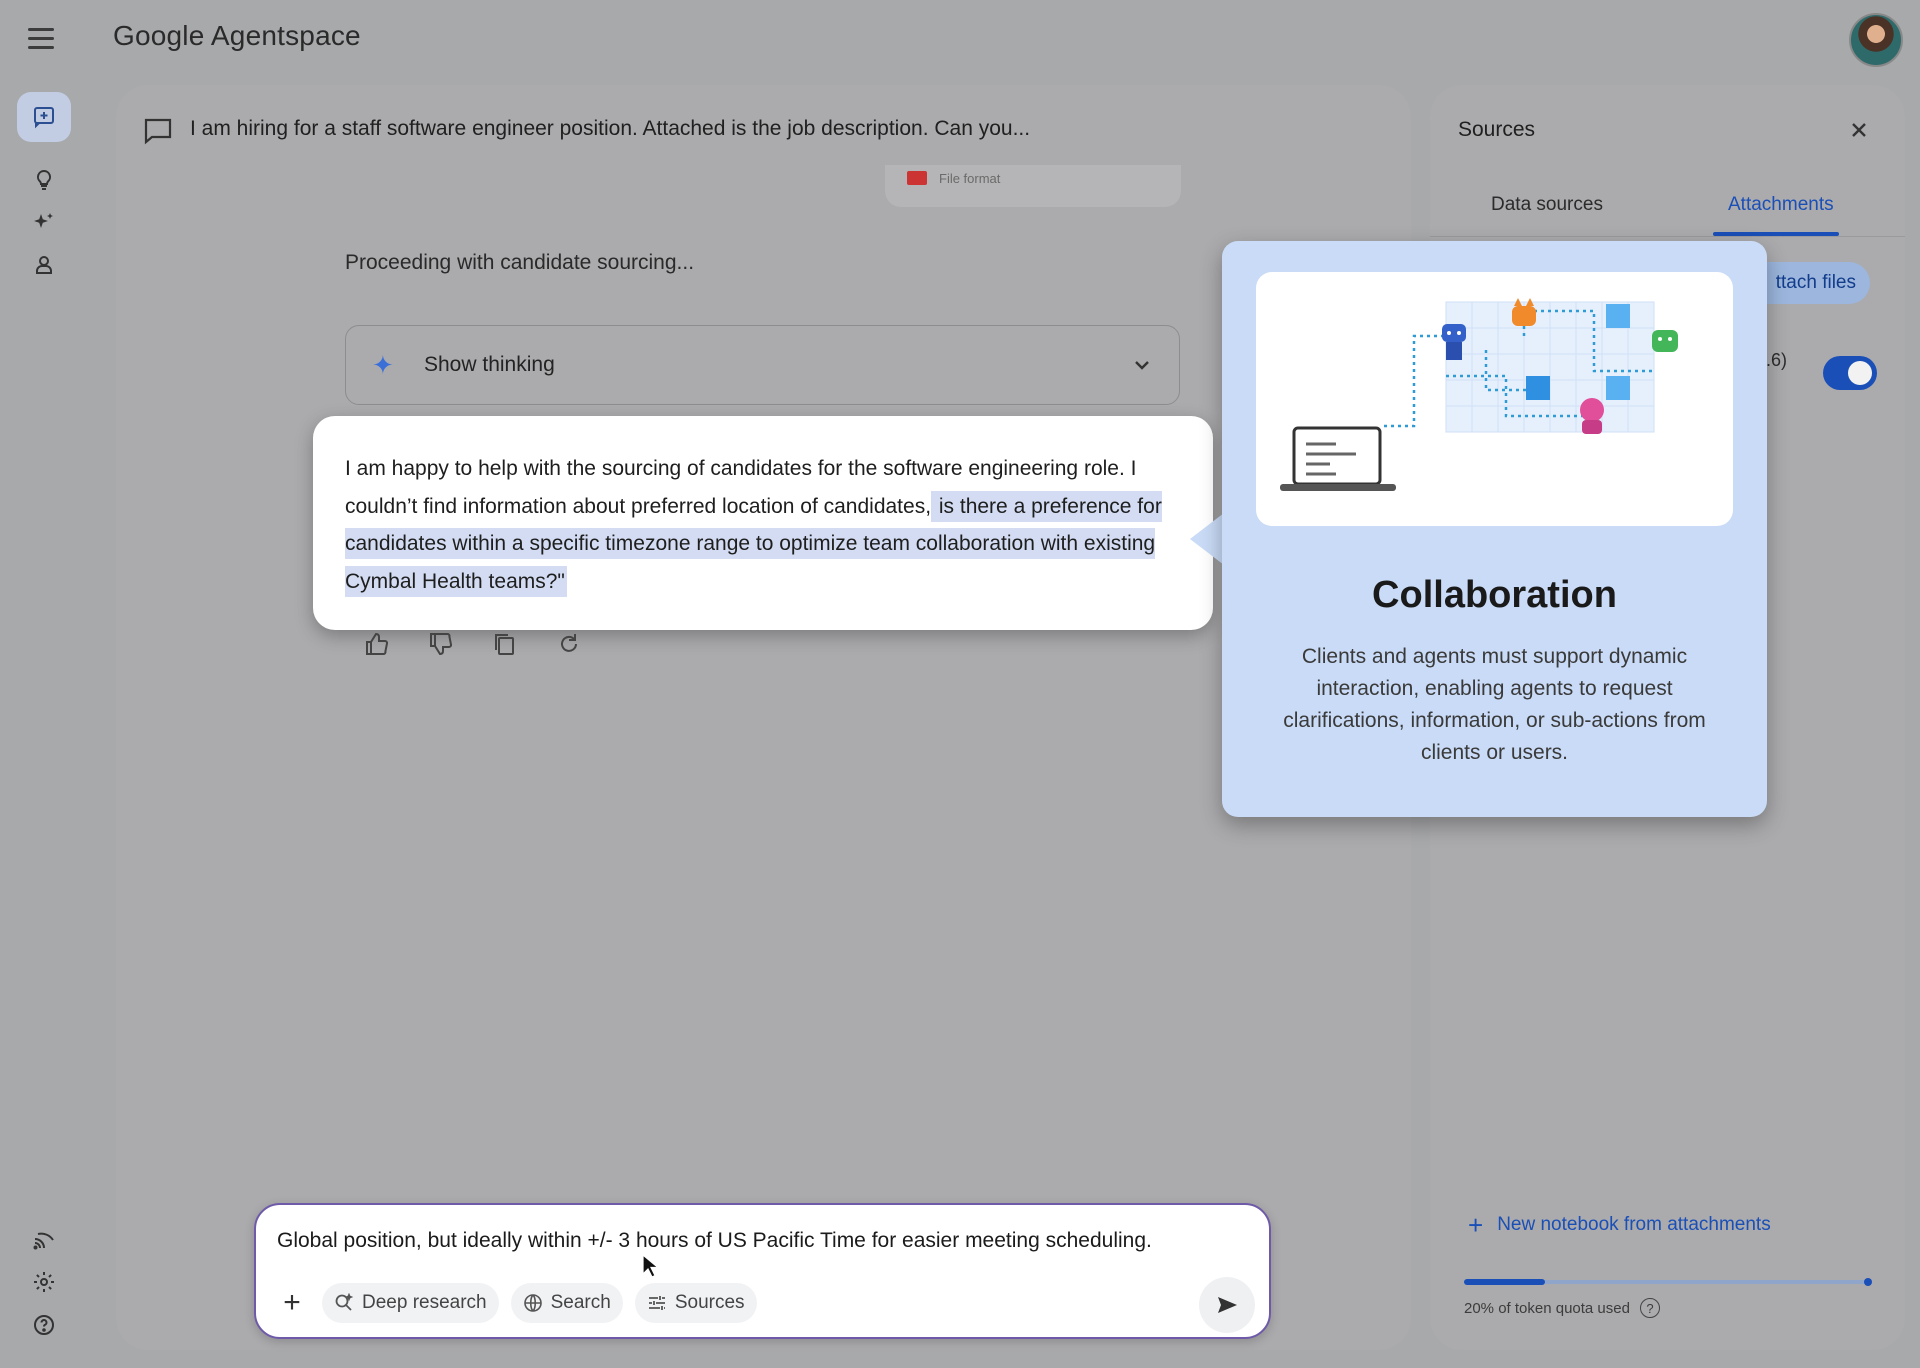 This screenshot has width=1920, height=1368. Describe the element at coordinates (970, 178) in the screenshot. I see `file-chip-label: File format` at that location.